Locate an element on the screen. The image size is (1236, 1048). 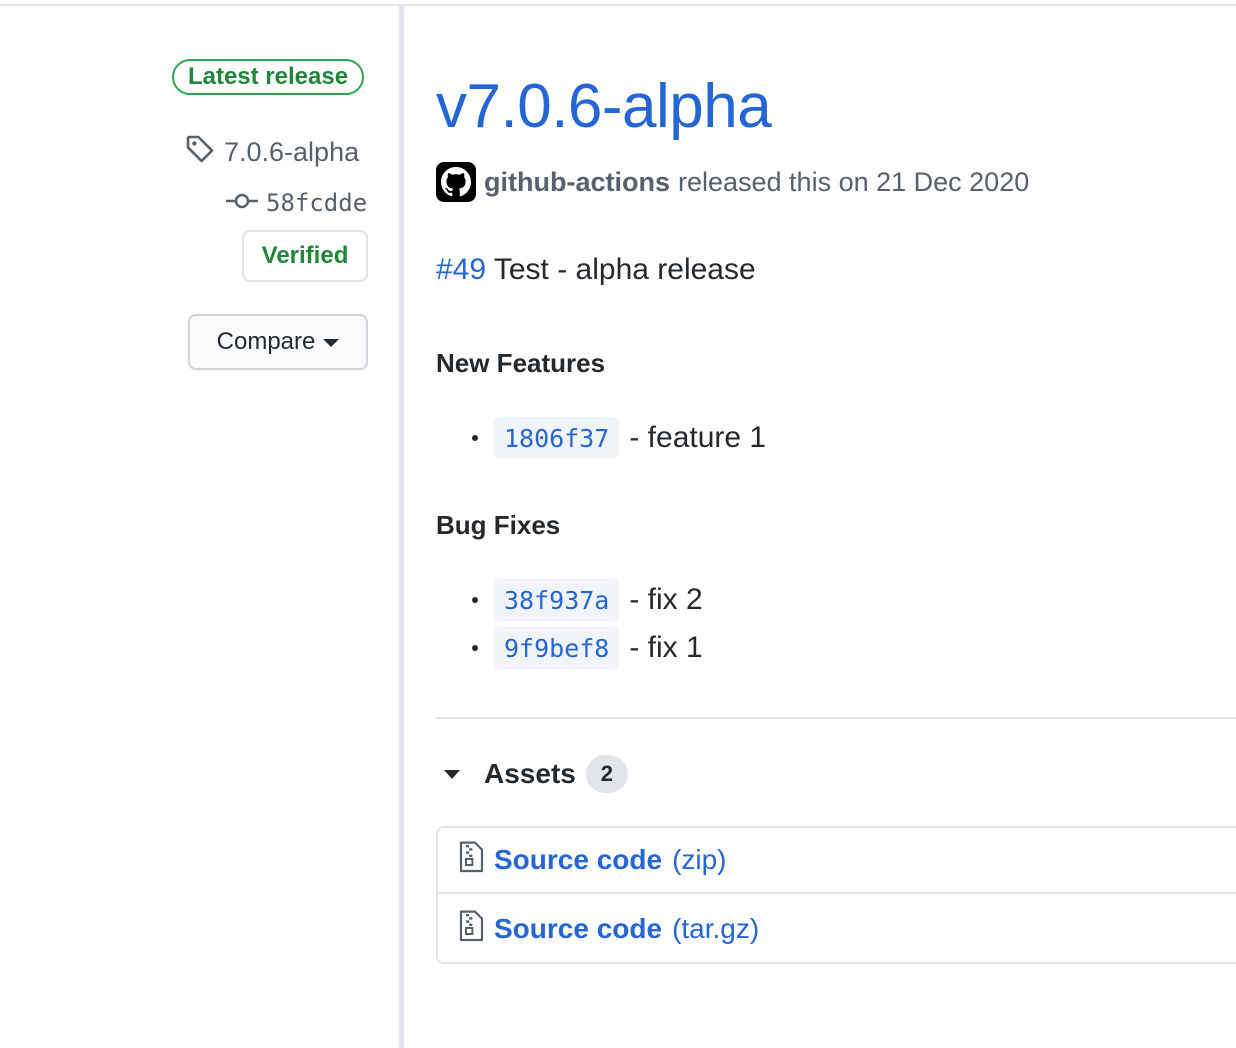
list-item: 38f937a - fix 2 is located at coordinates (587, 600).